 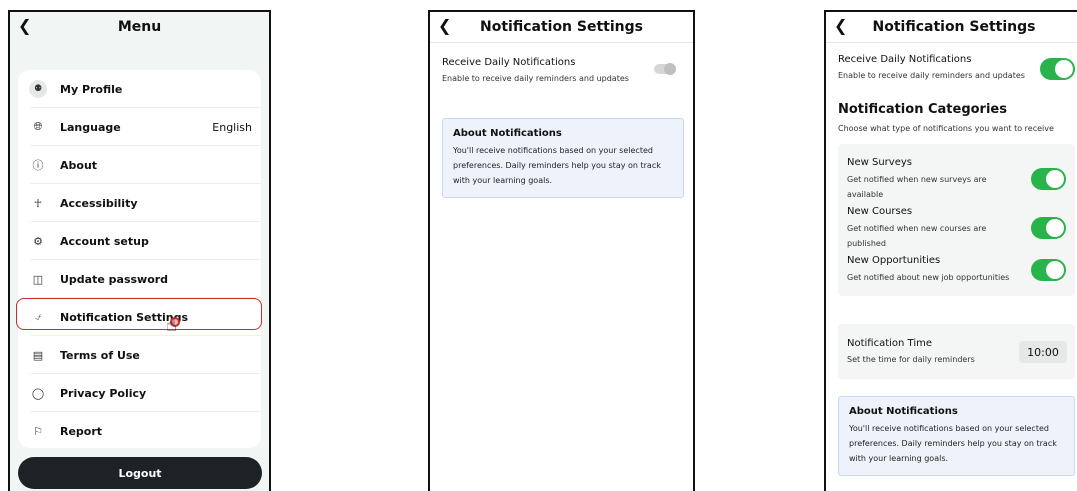 What do you see at coordinates (1048, 228) in the screenshot?
I see `new-courses-toggle` at bounding box center [1048, 228].